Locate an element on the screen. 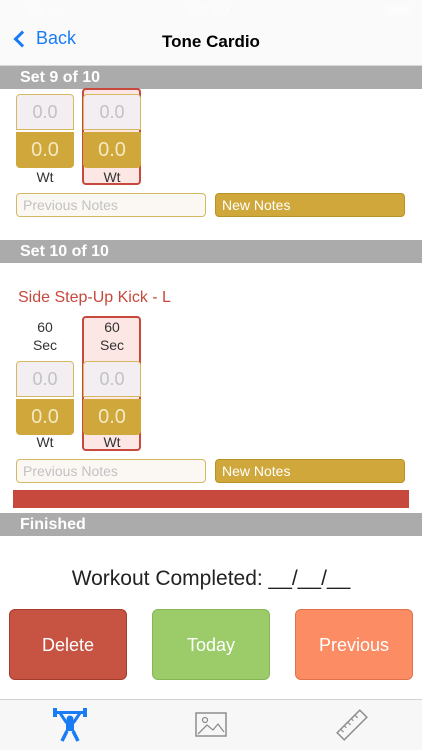  exercise-name: Side Step-Up Kick - L is located at coordinates (94, 297).